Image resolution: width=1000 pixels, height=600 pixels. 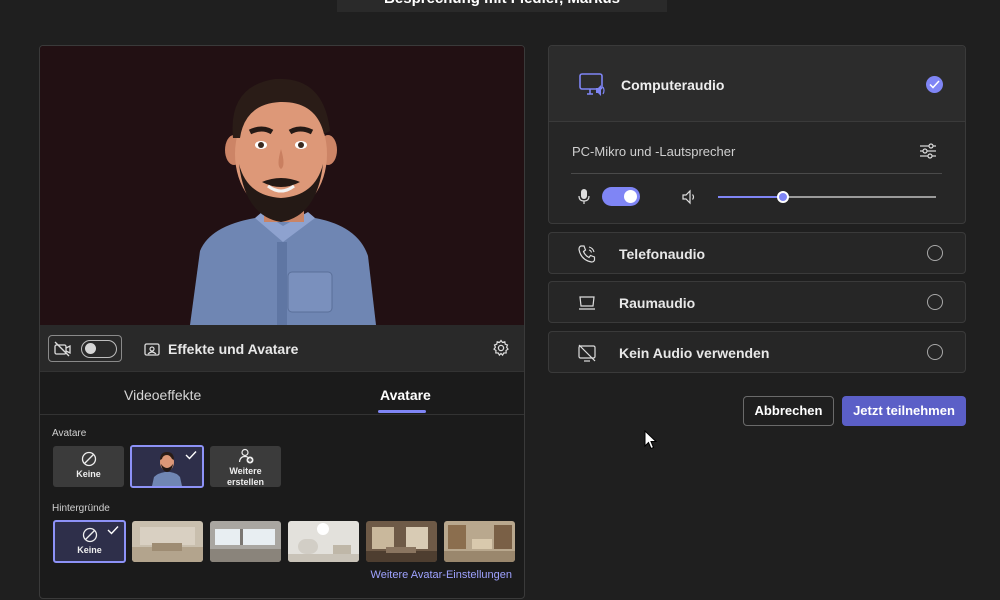 What do you see at coordinates (62, 349) in the screenshot?
I see `camera-off-icon` at bounding box center [62, 349].